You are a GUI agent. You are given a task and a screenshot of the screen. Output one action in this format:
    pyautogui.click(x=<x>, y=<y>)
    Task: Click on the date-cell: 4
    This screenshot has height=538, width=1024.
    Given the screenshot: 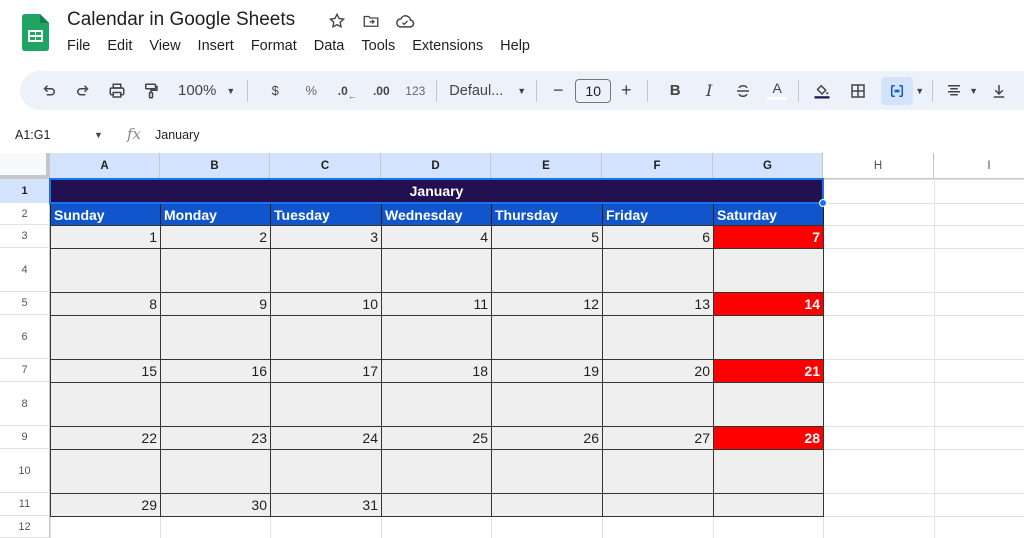 What is the action you would take?
    pyautogui.click(x=436, y=237)
    